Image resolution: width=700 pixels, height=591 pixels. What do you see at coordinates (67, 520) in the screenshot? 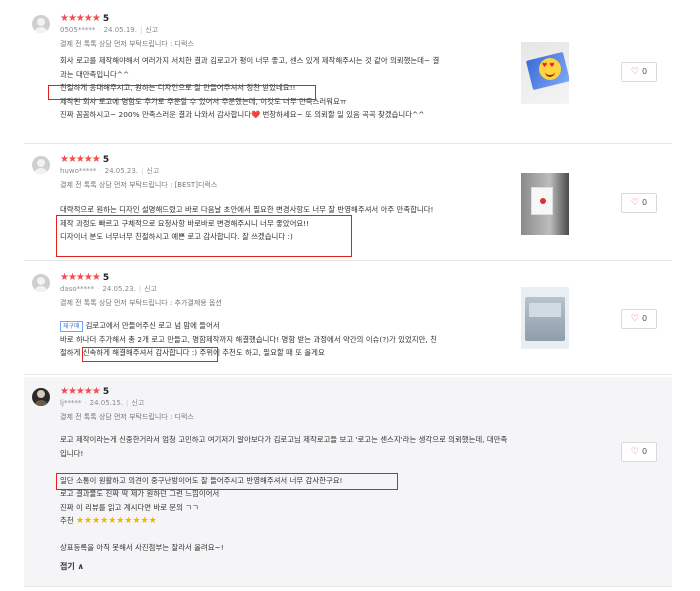
I see `recommend-label: 추천` at bounding box center [67, 520].